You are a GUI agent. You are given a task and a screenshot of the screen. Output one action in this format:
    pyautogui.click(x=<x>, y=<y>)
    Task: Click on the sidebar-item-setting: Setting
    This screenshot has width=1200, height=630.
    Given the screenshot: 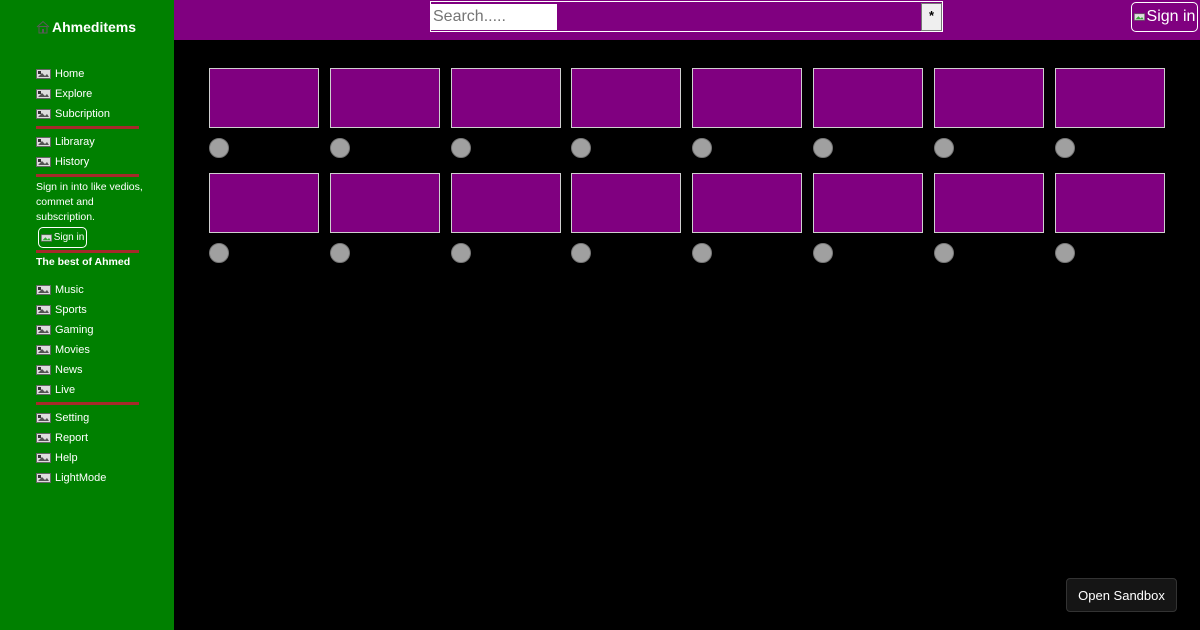 What is the action you would take?
    pyautogui.click(x=62, y=418)
    